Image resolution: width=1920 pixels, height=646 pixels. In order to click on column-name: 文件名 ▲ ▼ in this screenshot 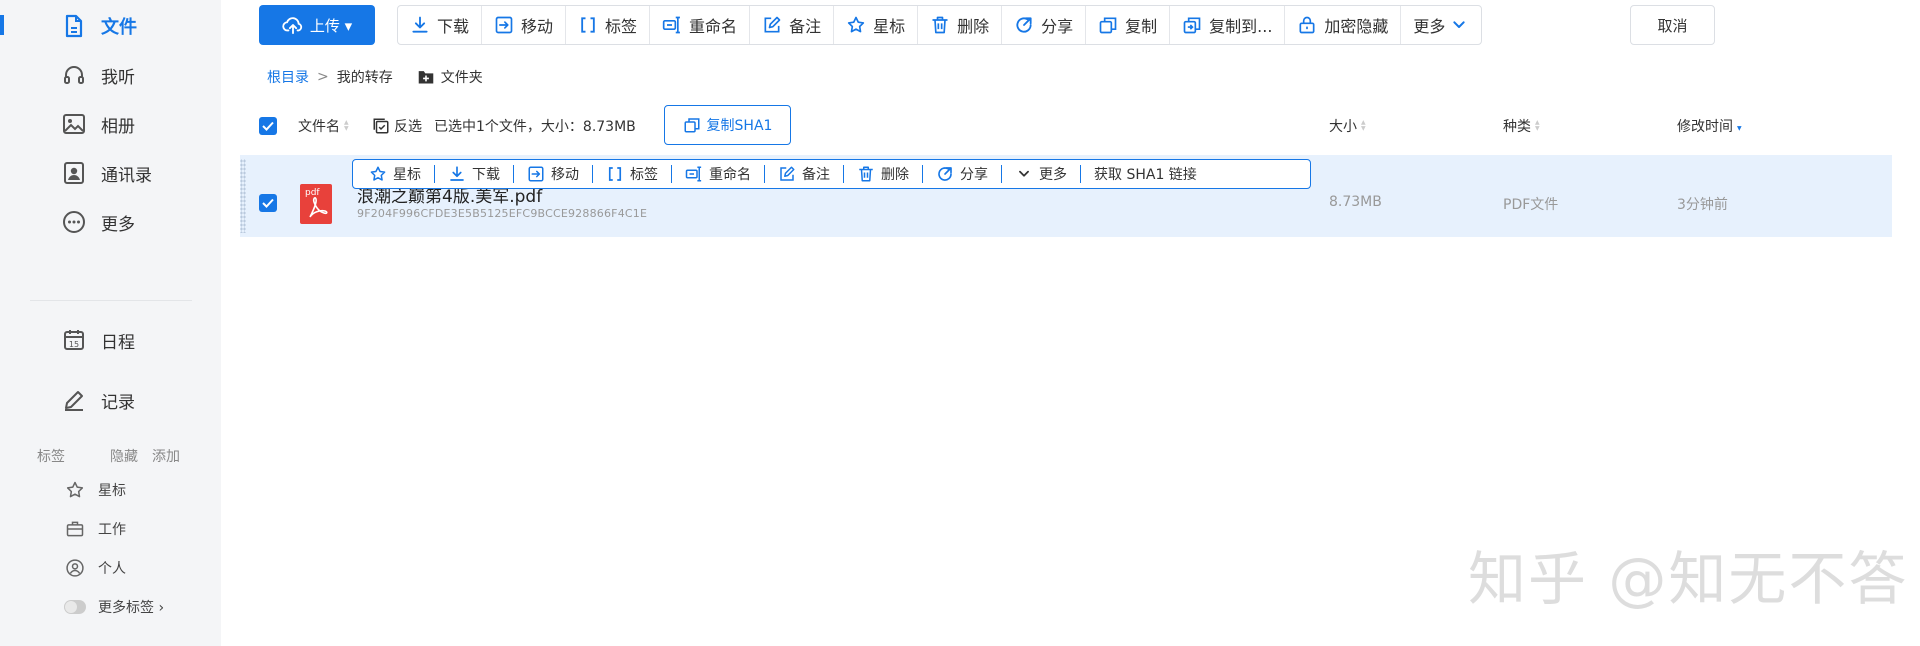, I will do `click(323, 126)`.